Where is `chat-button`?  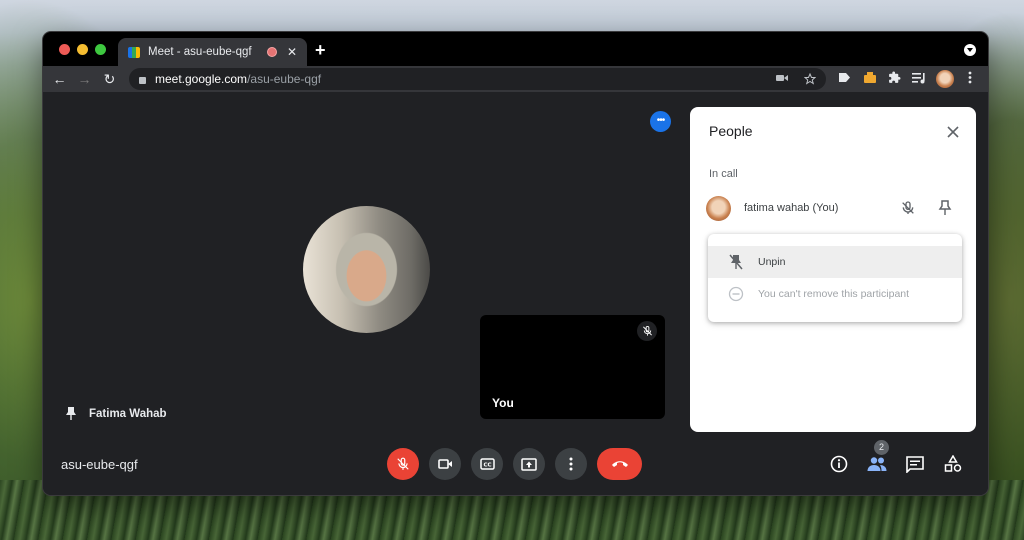
chat-button is located at coordinates (915, 464).